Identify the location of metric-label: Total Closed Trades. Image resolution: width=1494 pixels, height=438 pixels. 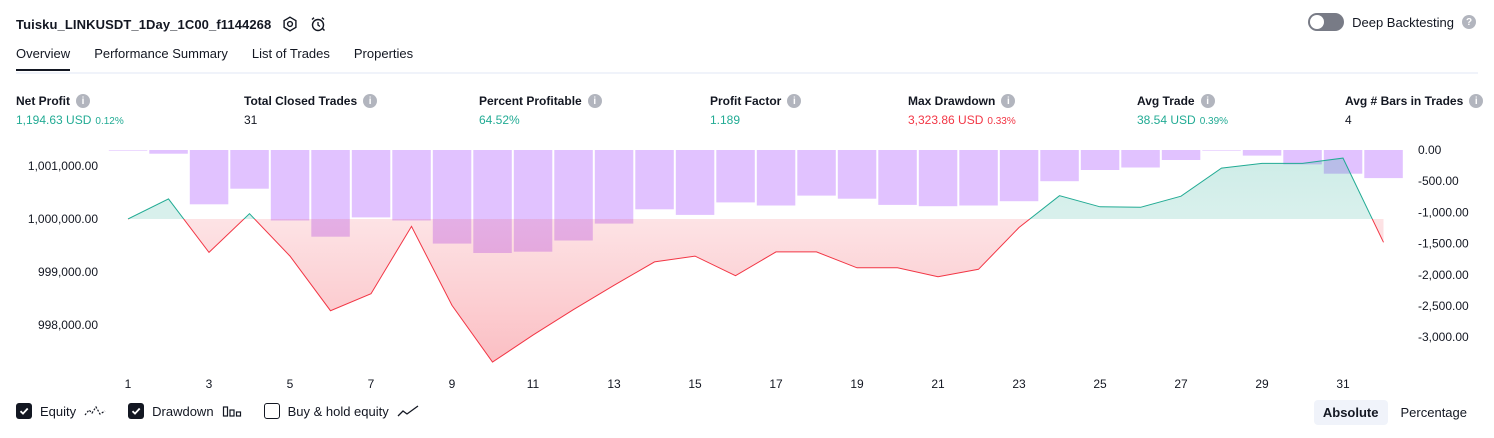
(301, 101).